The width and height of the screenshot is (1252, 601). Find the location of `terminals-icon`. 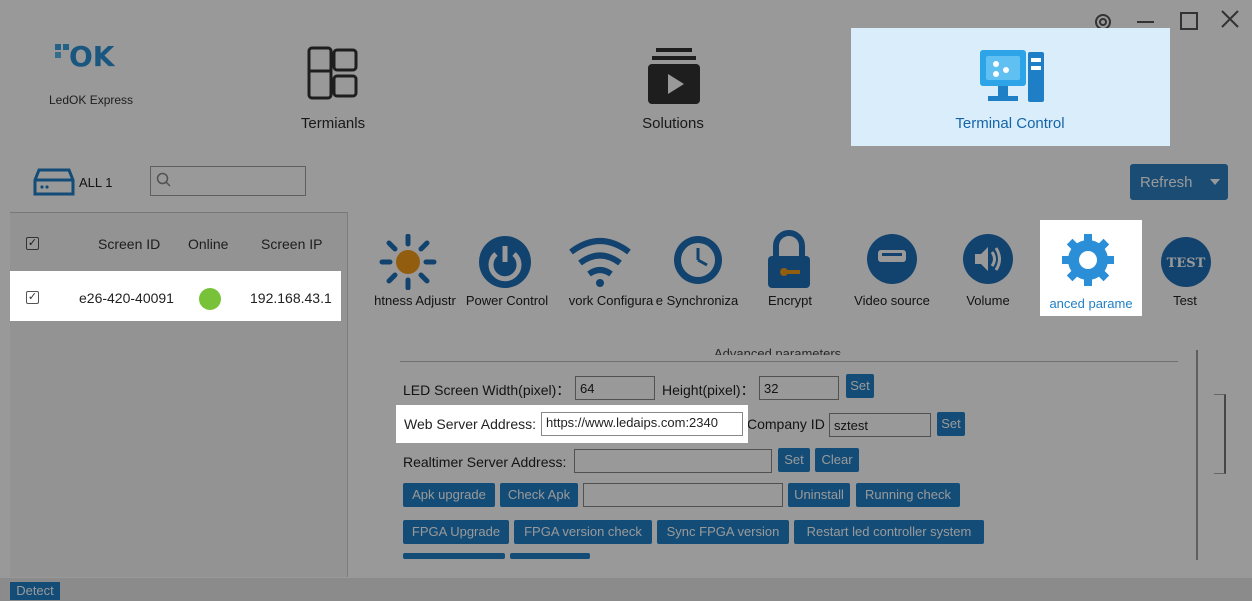

terminals-icon is located at coordinates (332, 76).